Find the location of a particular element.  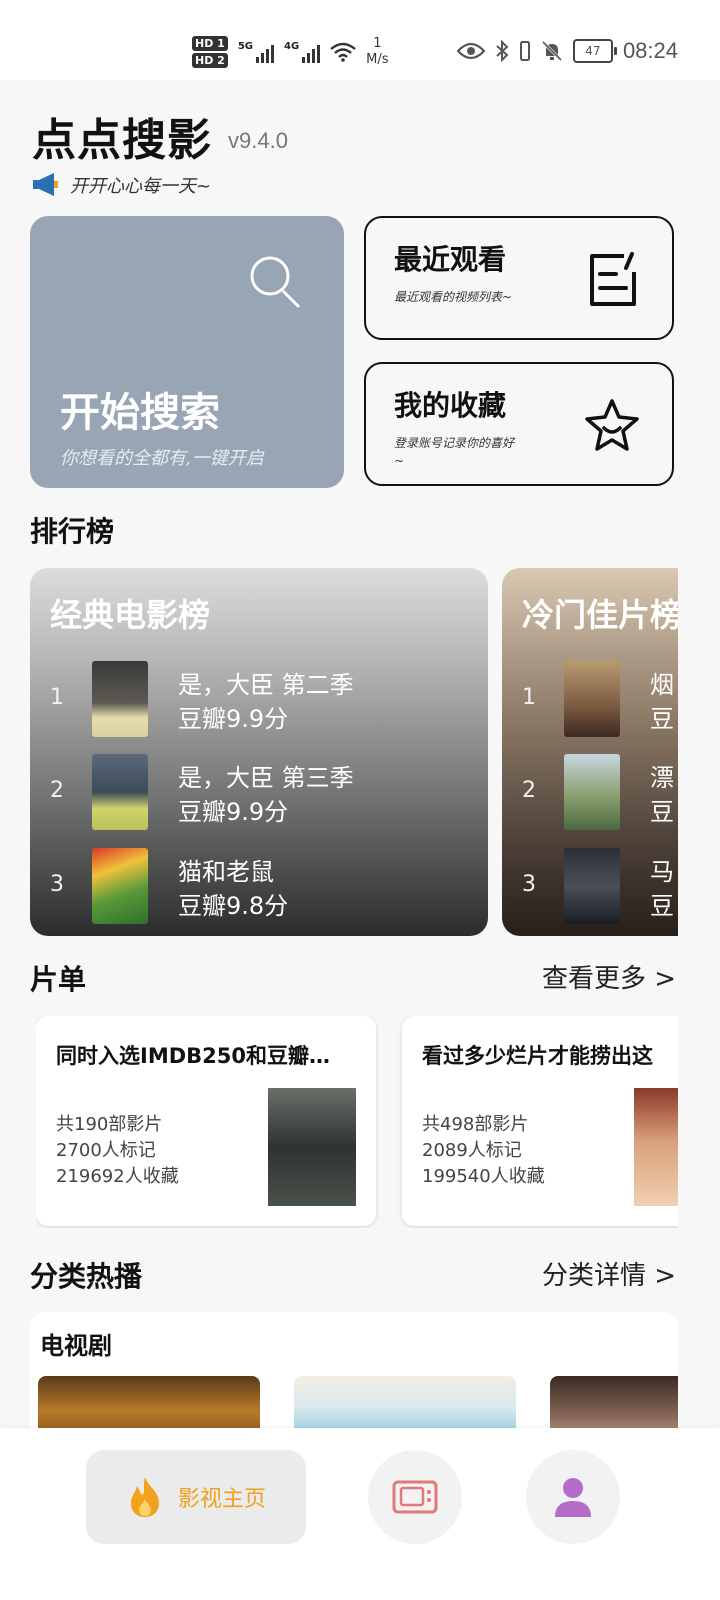

nav-home-label: 影视主页 is located at coordinates (221, 1499).